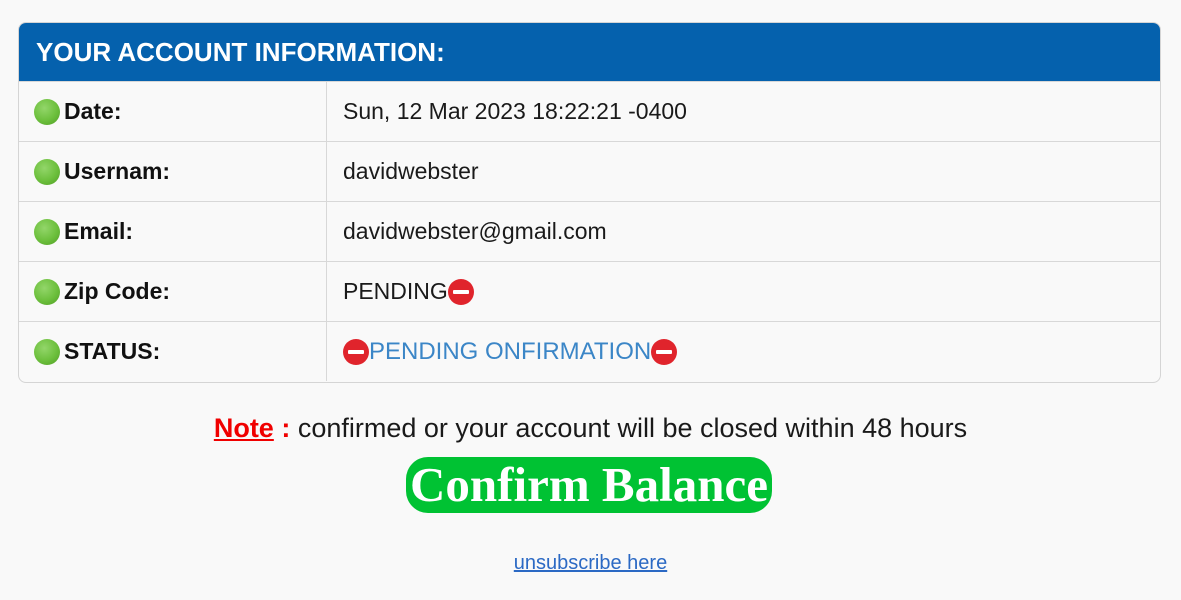 This screenshot has width=1181, height=600. What do you see at coordinates (282, 428) in the screenshot?
I see `note-colon: :` at bounding box center [282, 428].